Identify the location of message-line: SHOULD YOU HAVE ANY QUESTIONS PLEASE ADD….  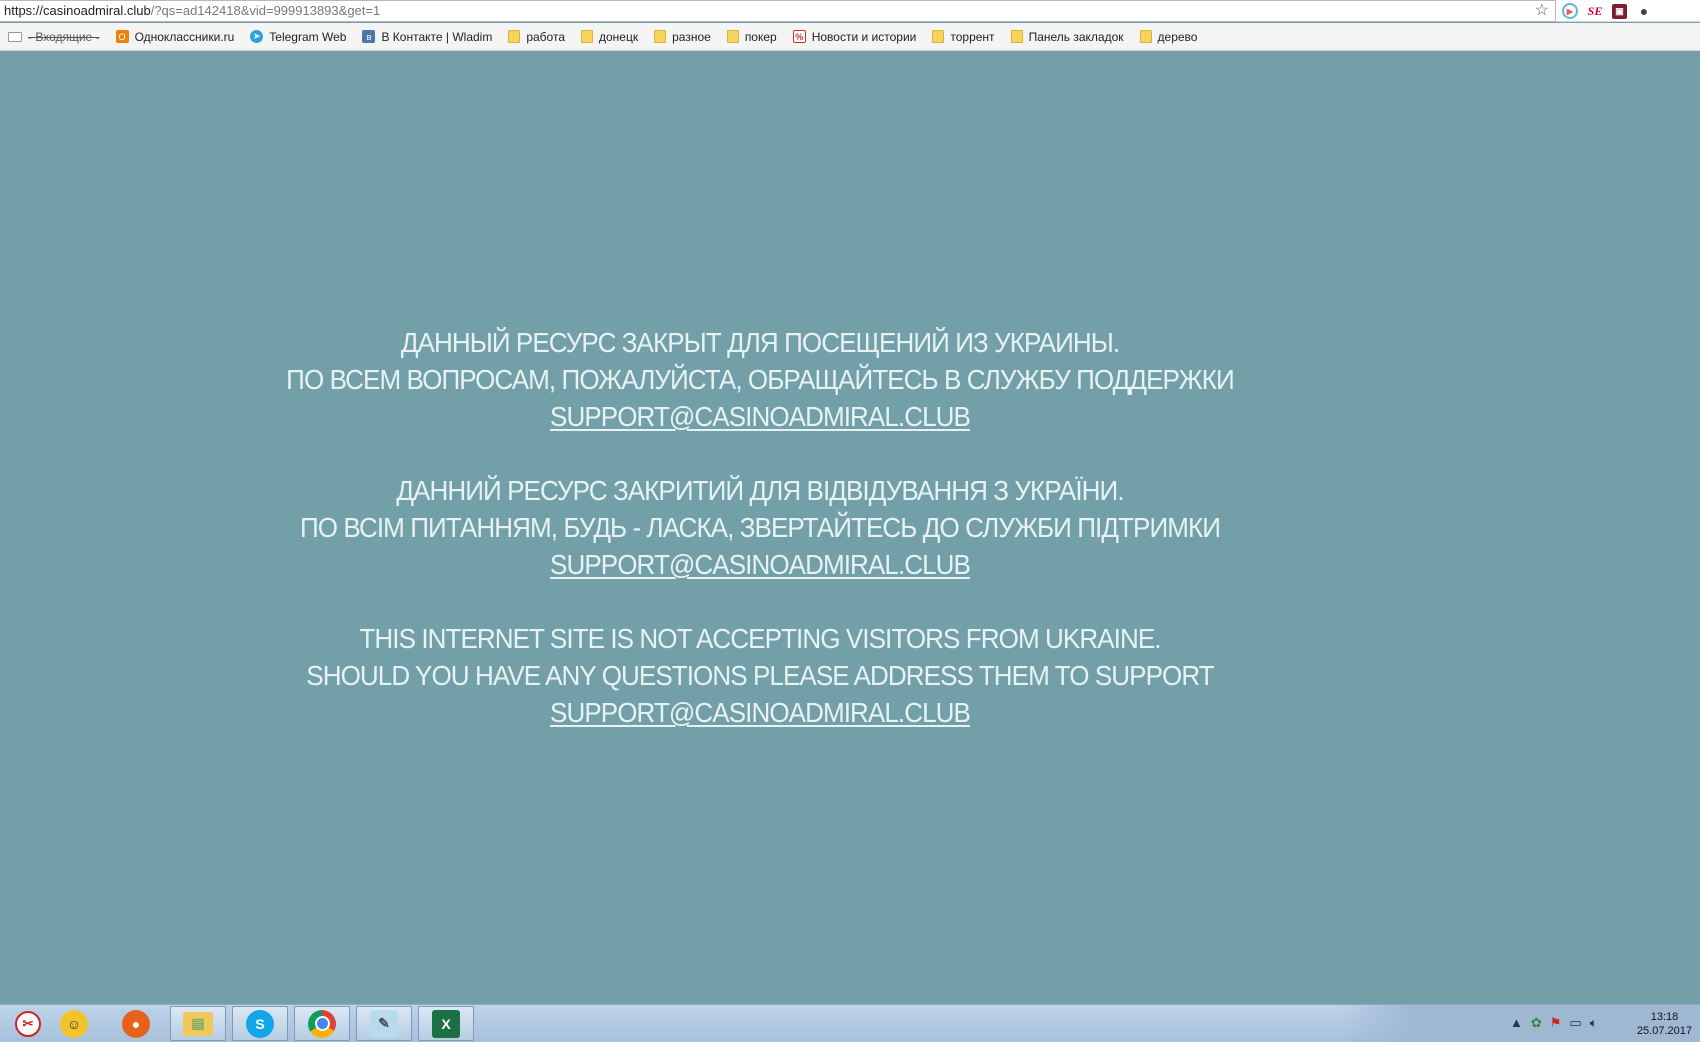
(760, 675).